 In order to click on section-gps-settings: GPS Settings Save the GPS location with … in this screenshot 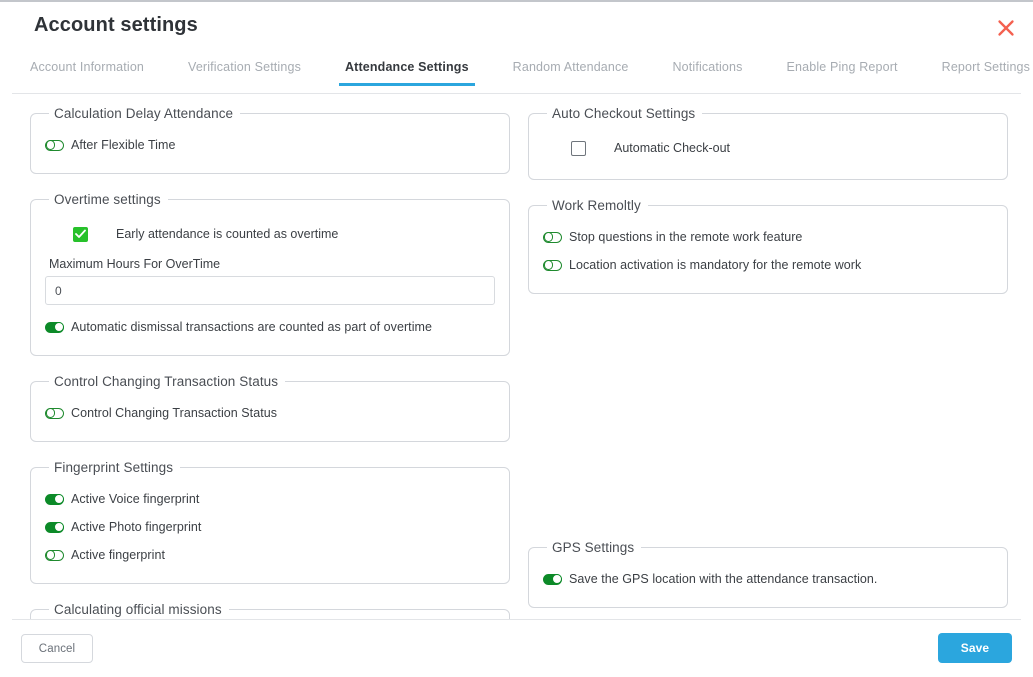, I will do `click(768, 574)`.